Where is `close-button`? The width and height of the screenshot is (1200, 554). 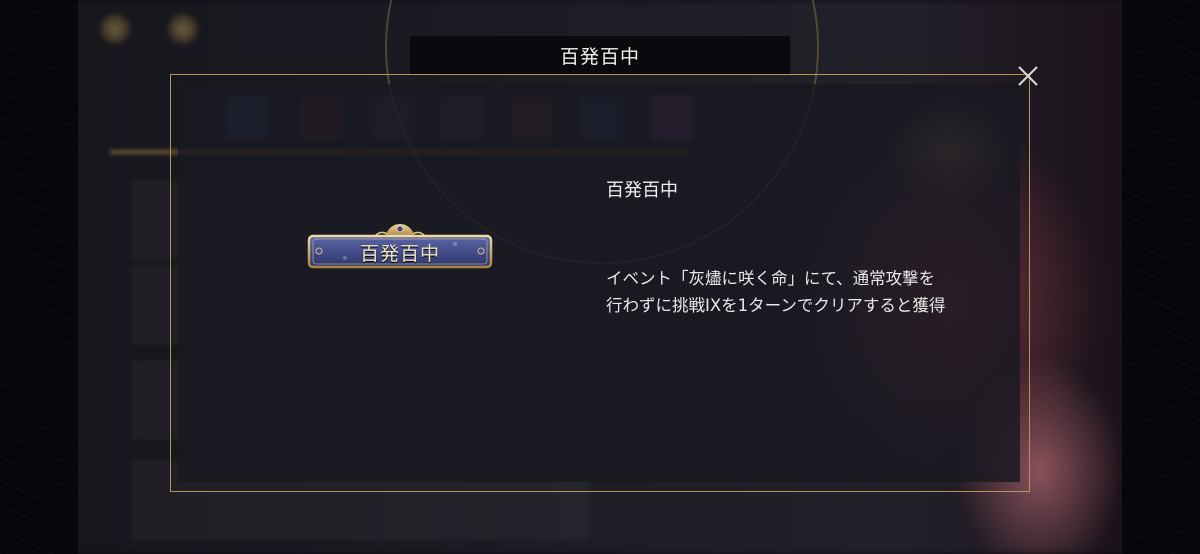 close-button is located at coordinates (1028, 76).